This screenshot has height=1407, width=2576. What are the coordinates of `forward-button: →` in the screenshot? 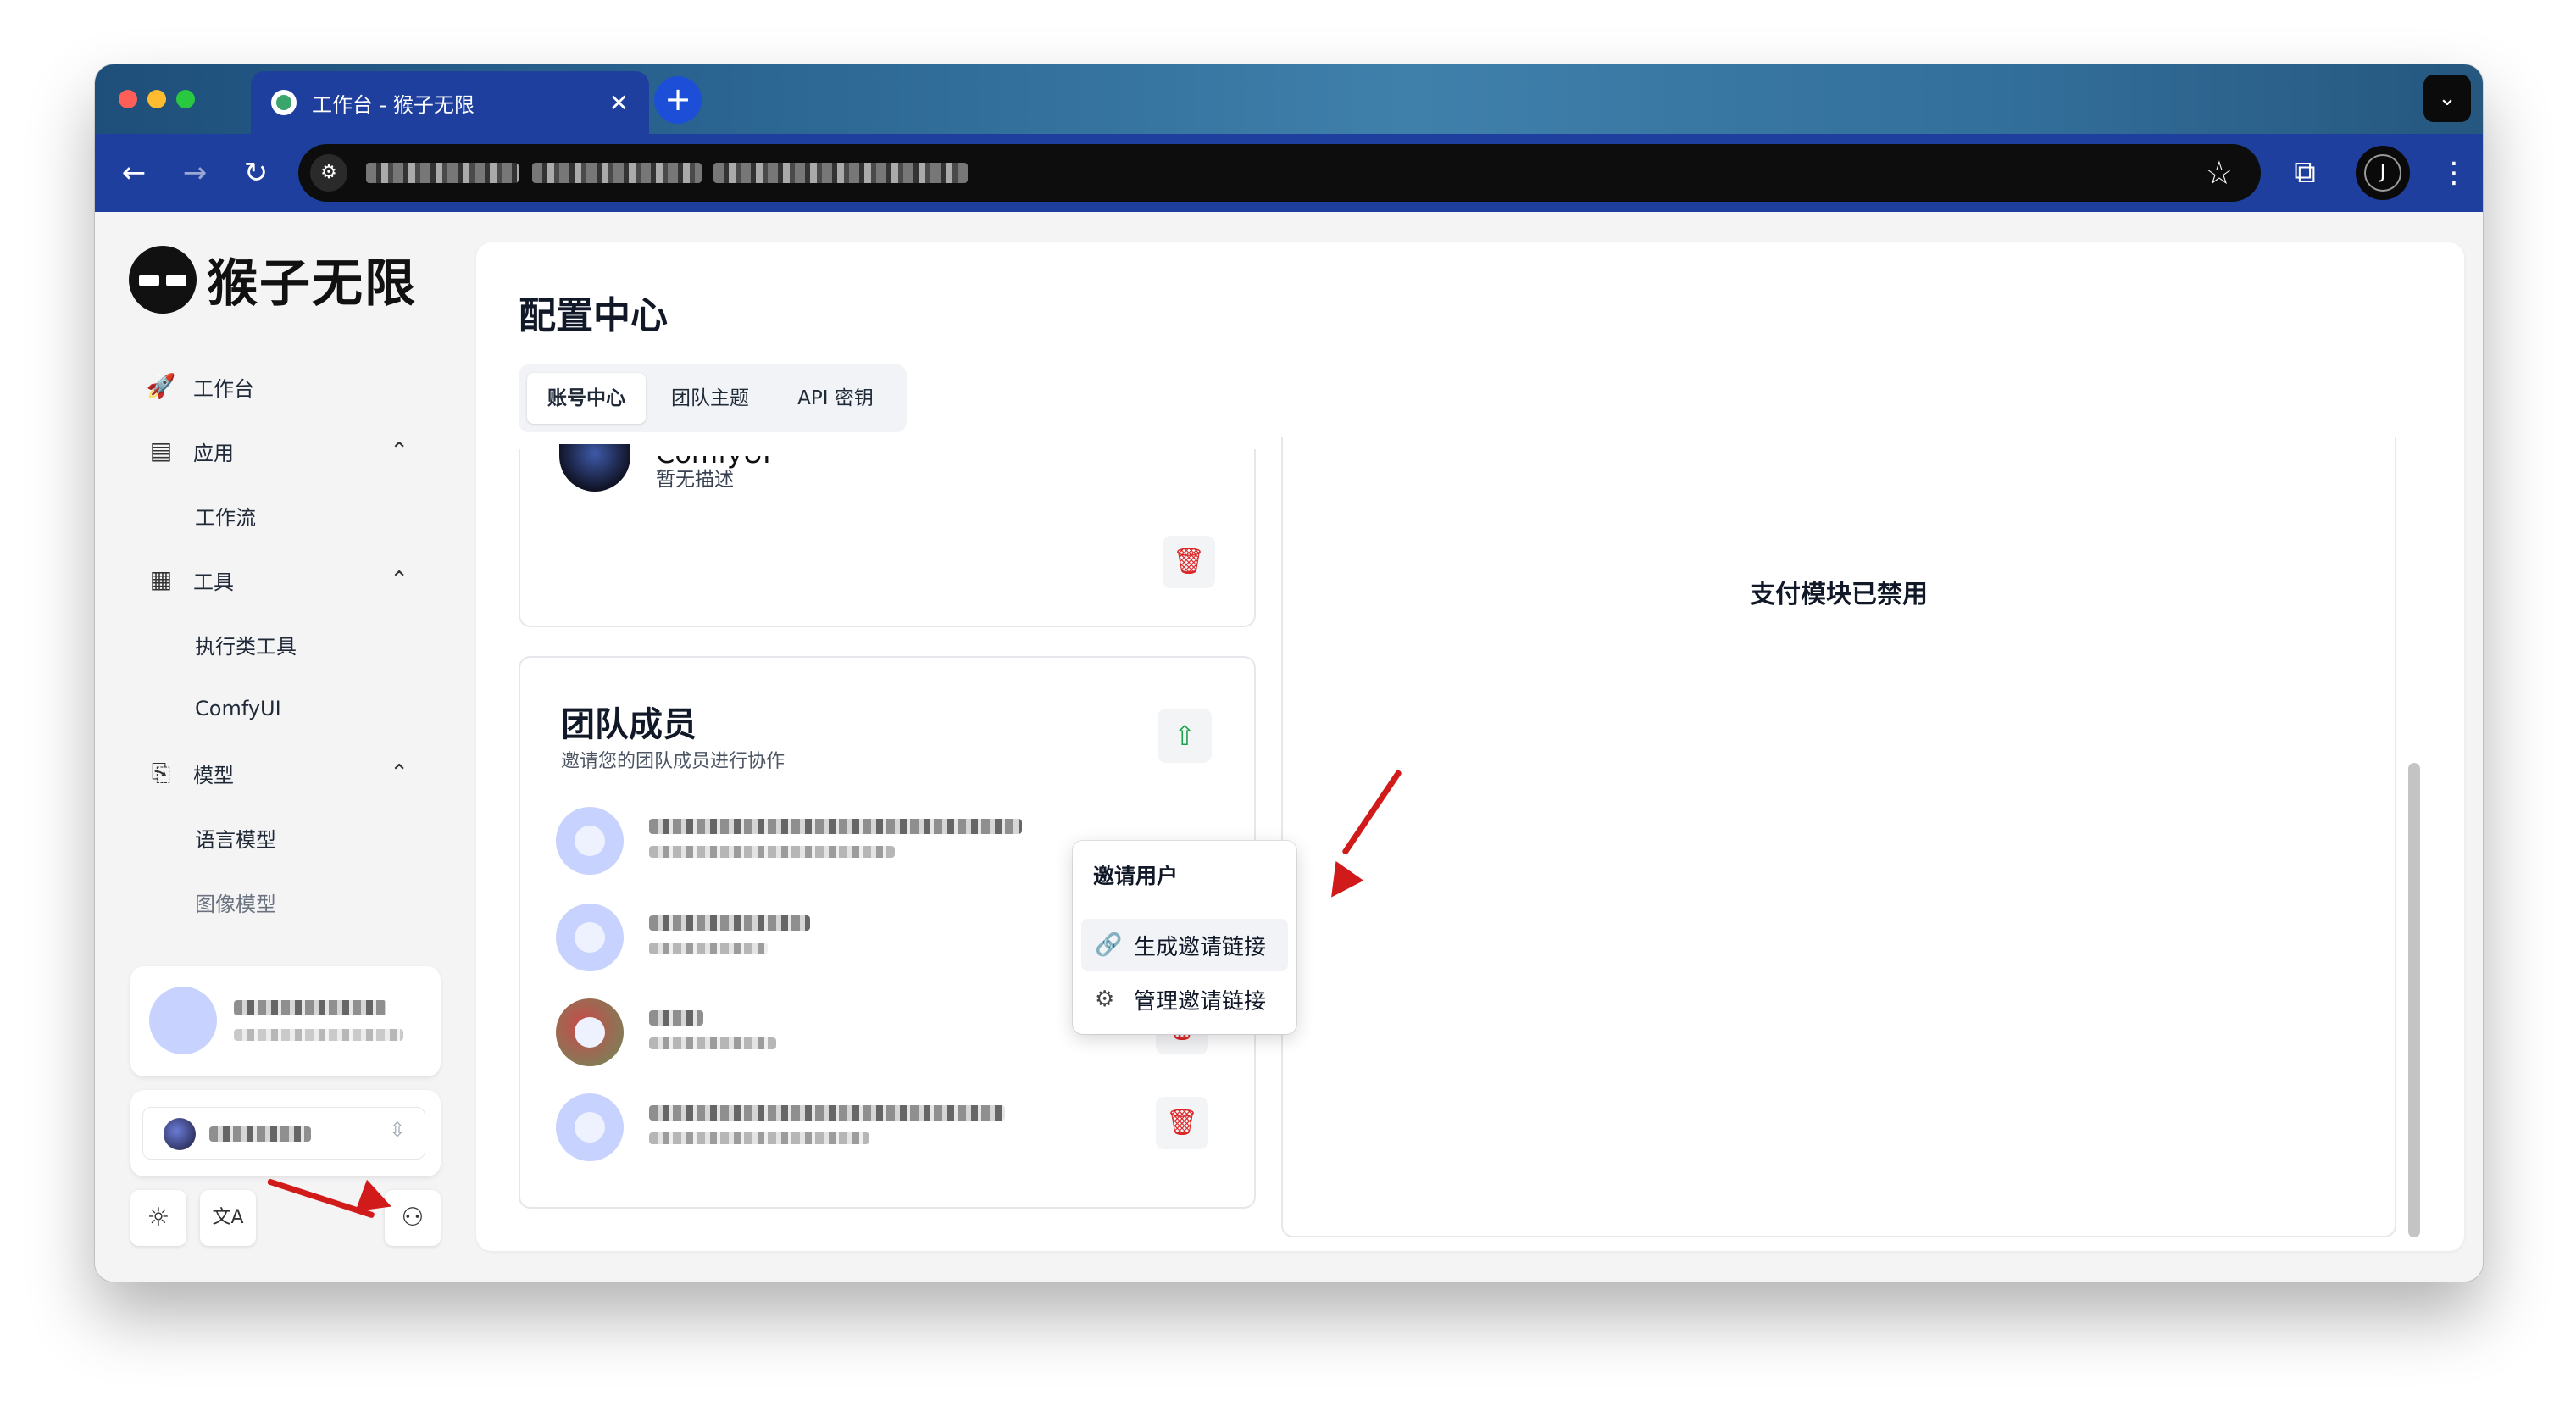 It's located at (195, 173).